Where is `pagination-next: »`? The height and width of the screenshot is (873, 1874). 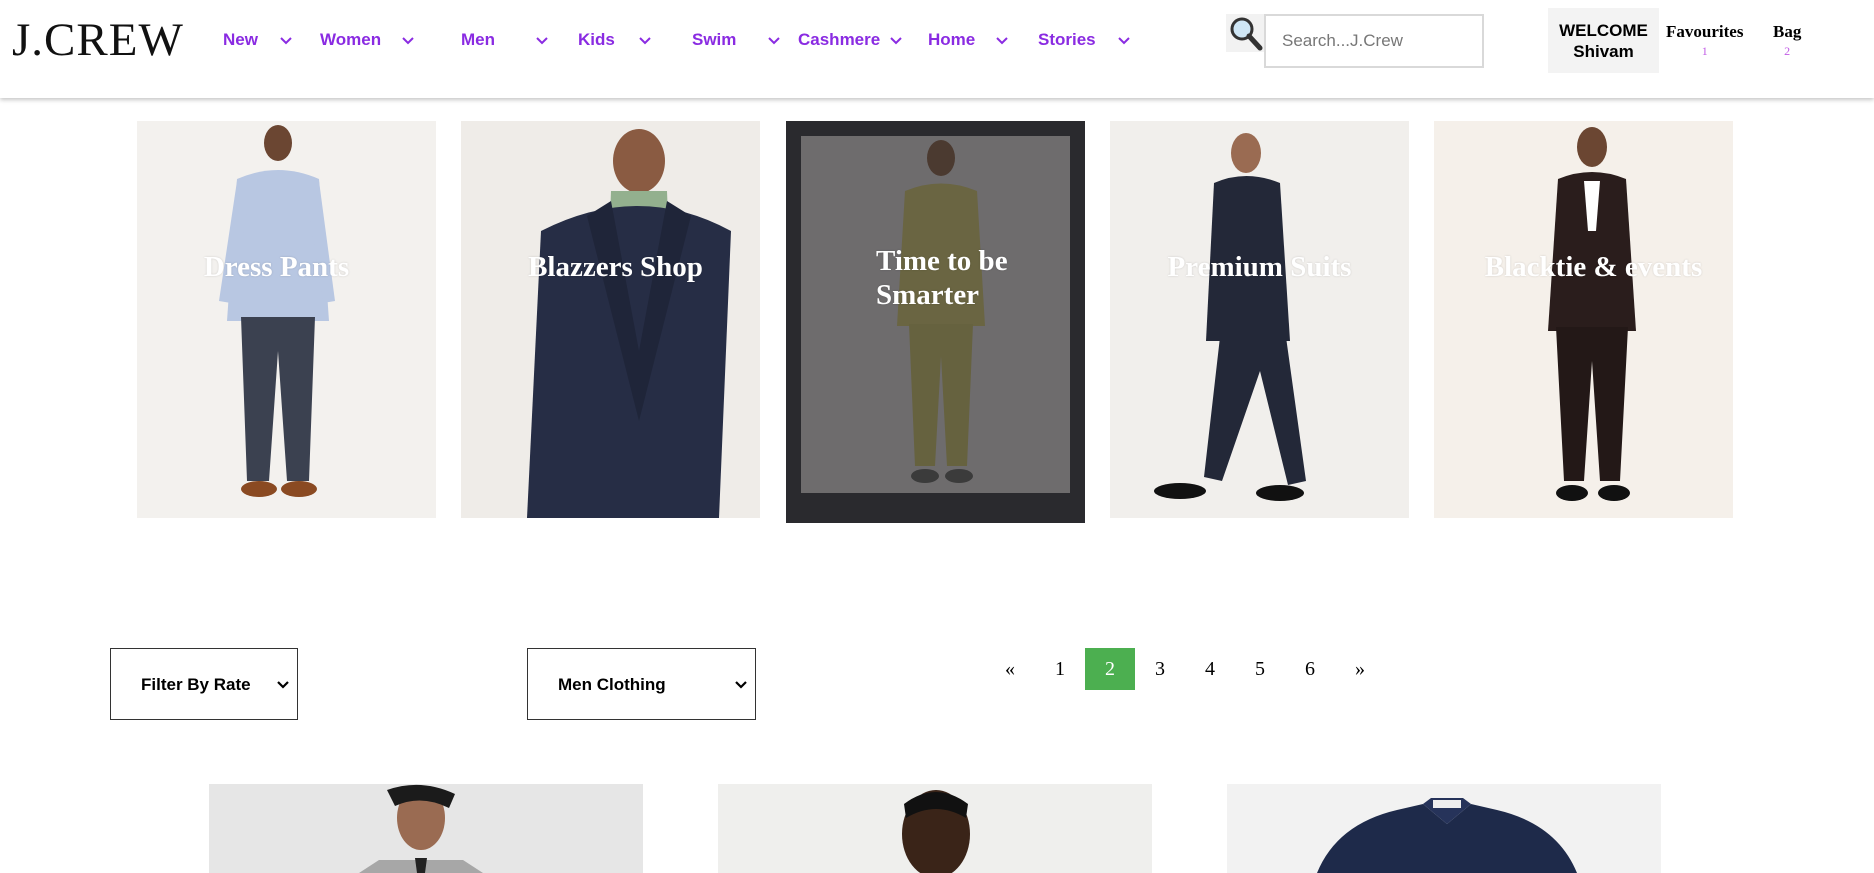
pagination-next: » is located at coordinates (1360, 669).